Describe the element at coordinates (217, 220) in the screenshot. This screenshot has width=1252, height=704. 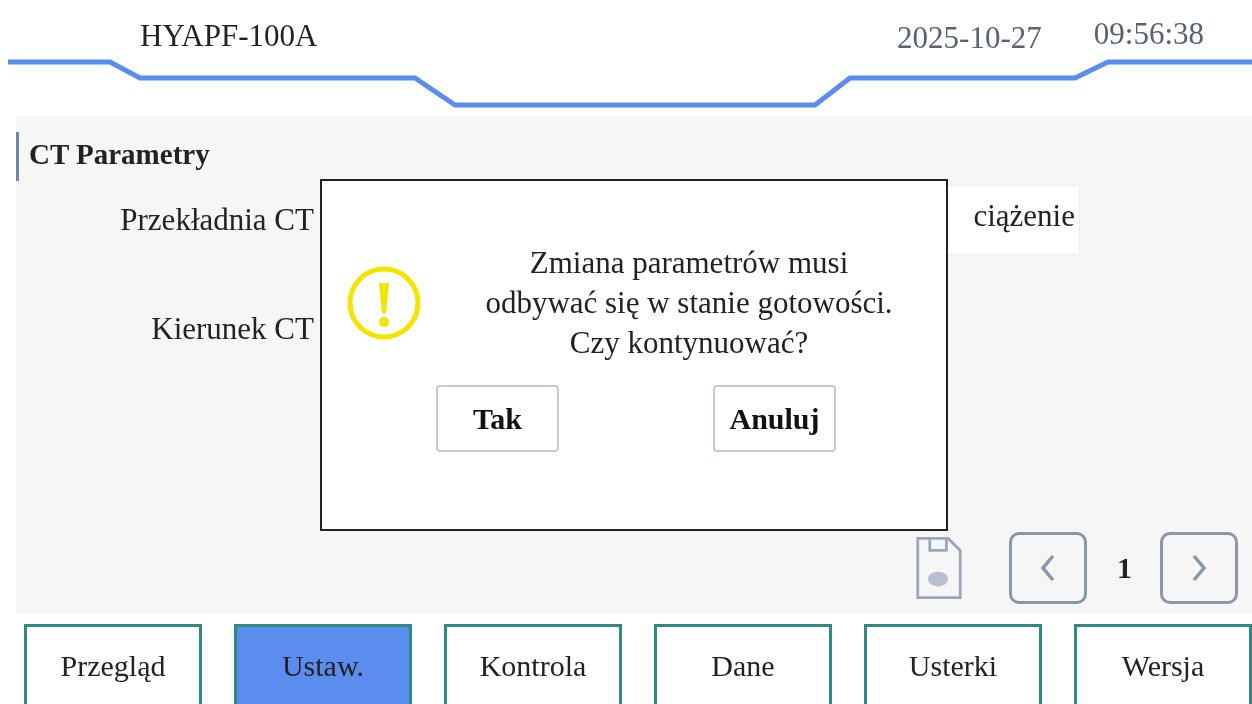
I see `field-label: Przekładnia CT` at that location.